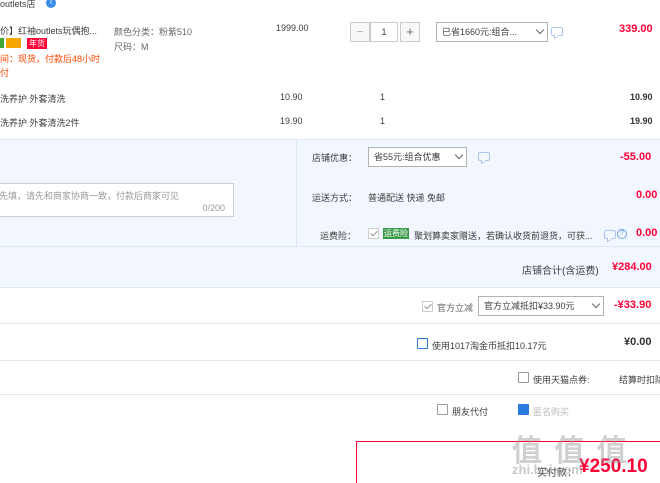 Image resolution: width=660 pixels, height=483 pixels. Describe the element at coordinates (489, 346) in the screenshot. I see `coins-label: 使用1017淘金币抵扣10.17元` at that location.